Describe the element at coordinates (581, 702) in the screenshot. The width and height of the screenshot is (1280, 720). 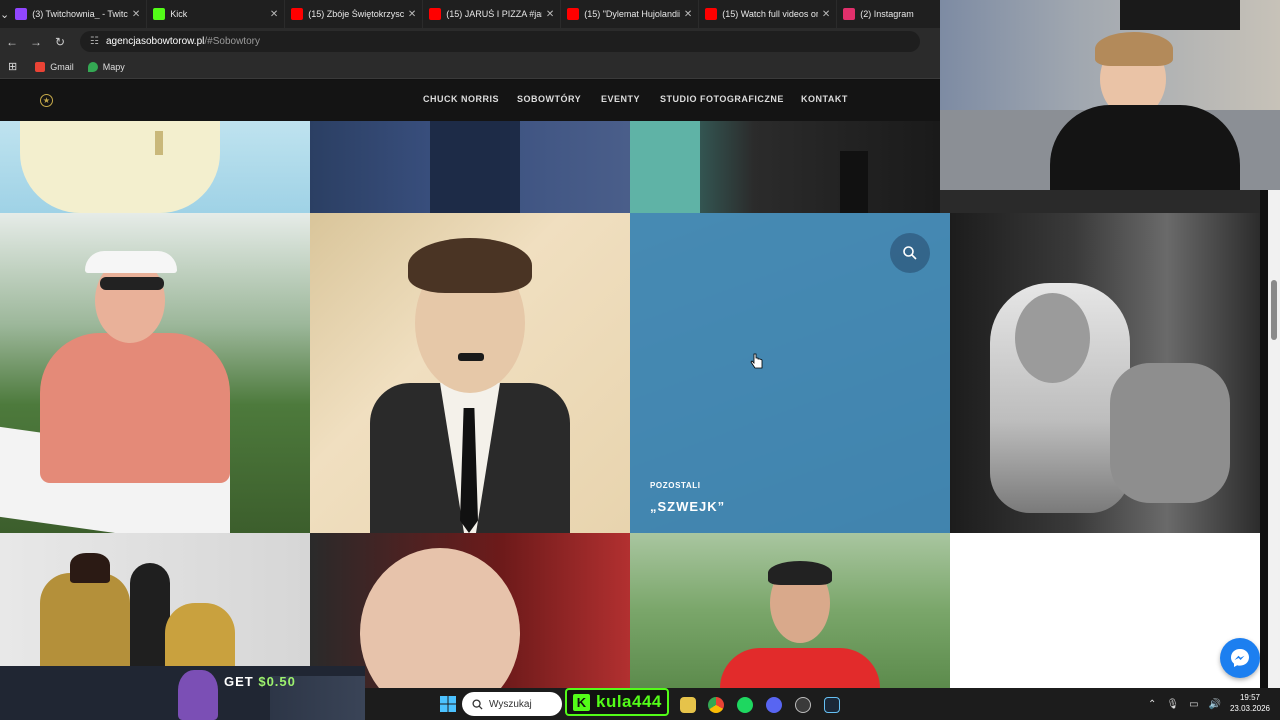
I see `kick-logo-icon: K` at that location.